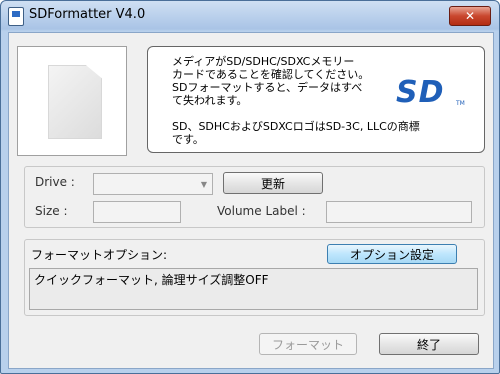 Image resolution: width=500 pixels, height=374 pixels. What do you see at coordinates (51, 211) in the screenshot?
I see `size-label: Size :` at bounding box center [51, 211].